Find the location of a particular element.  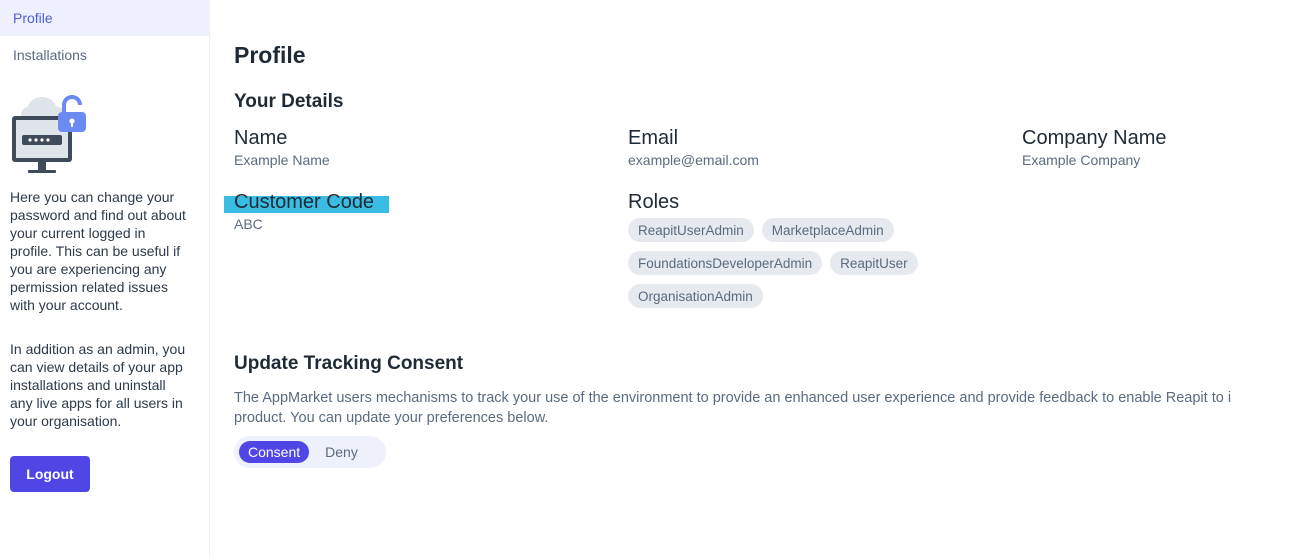

company-name-field: Company Name Example Company is located at coordinates (1094, 147).